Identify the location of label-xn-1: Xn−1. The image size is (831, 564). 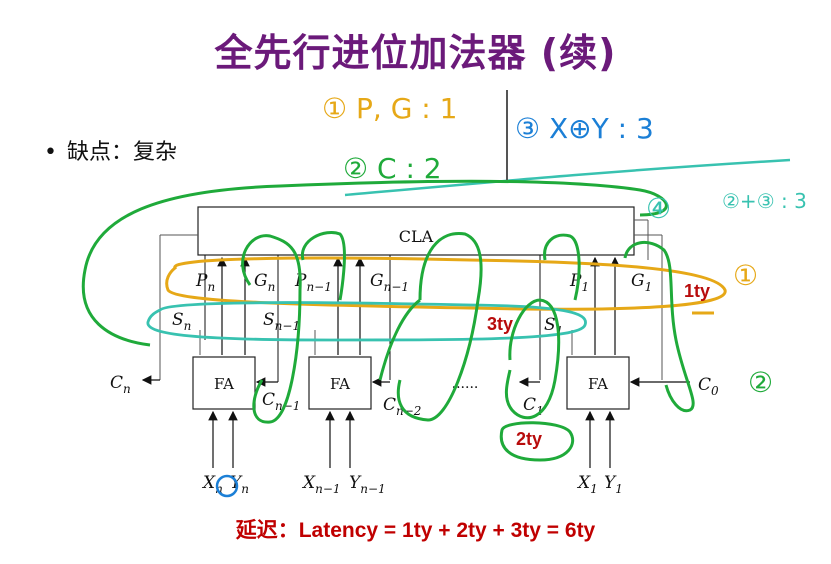
(321, 484).